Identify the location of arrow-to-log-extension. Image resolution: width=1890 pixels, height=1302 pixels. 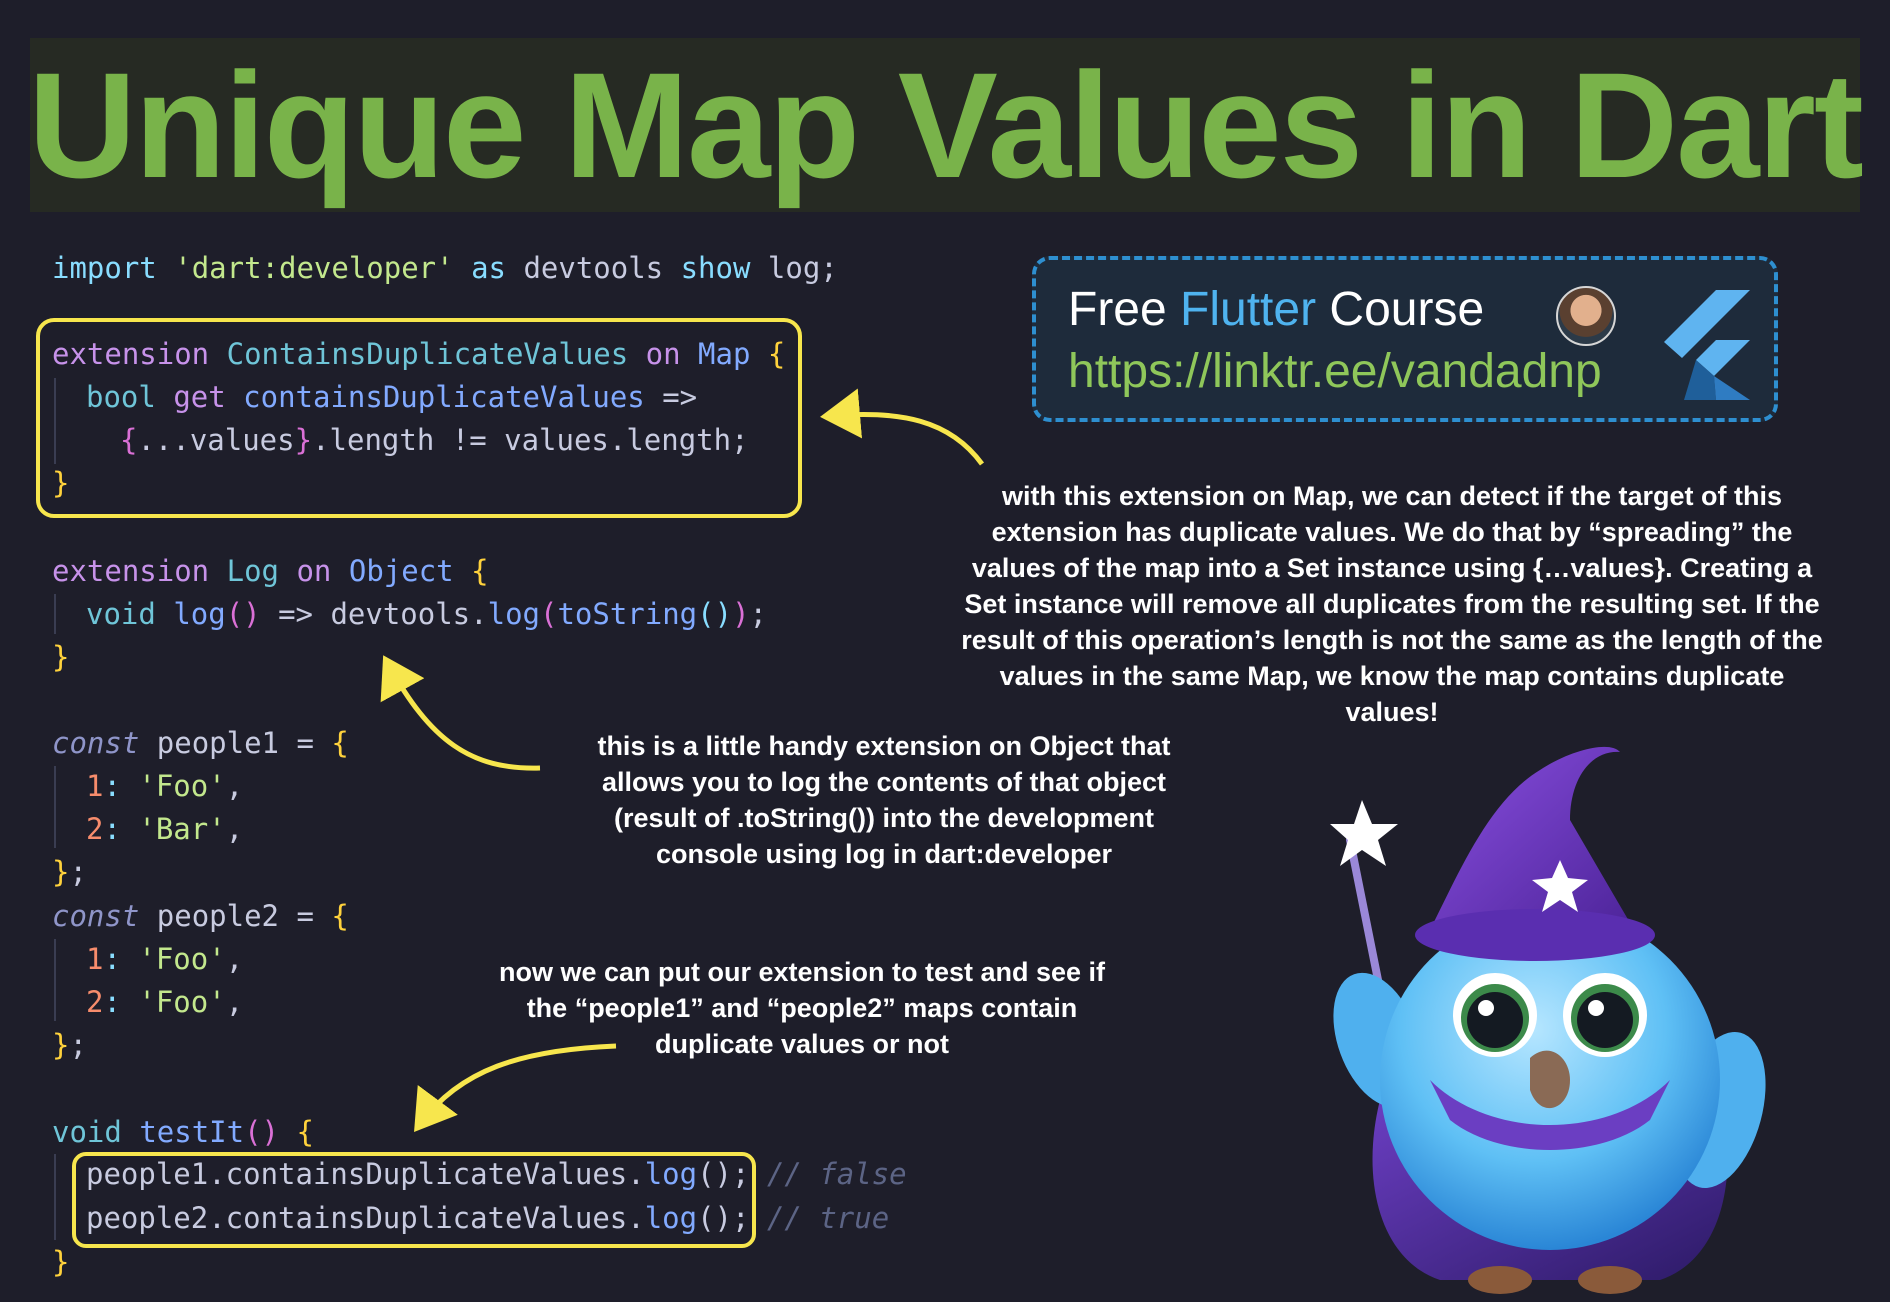
(460, 713).